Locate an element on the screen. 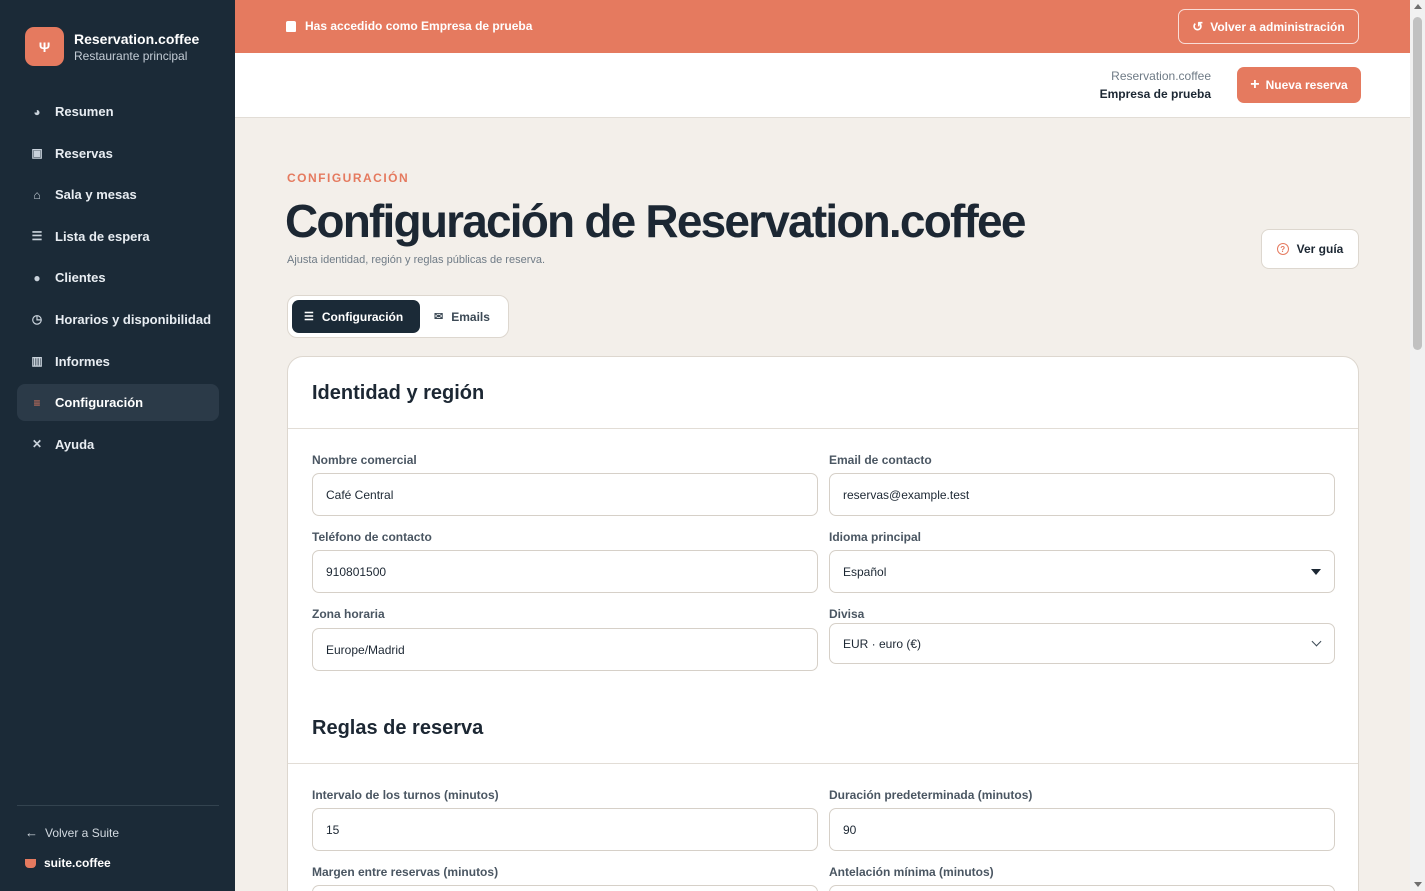 Image resolution: width=1425 pixels, height=891 pixels. sidebar-item-ayuda: ✕ Ayuda is located at coordinates (118, 444).